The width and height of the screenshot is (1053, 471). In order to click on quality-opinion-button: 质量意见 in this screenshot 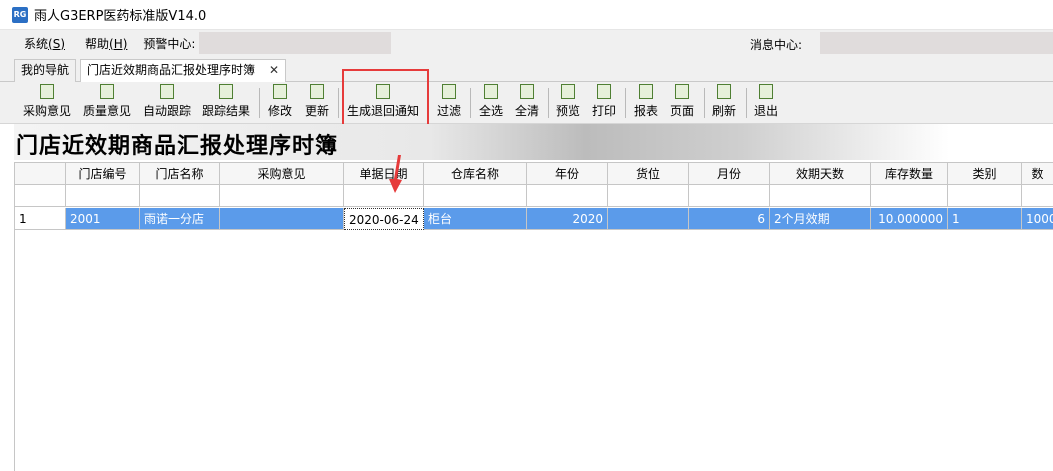, I will do `click(107, 102)`.